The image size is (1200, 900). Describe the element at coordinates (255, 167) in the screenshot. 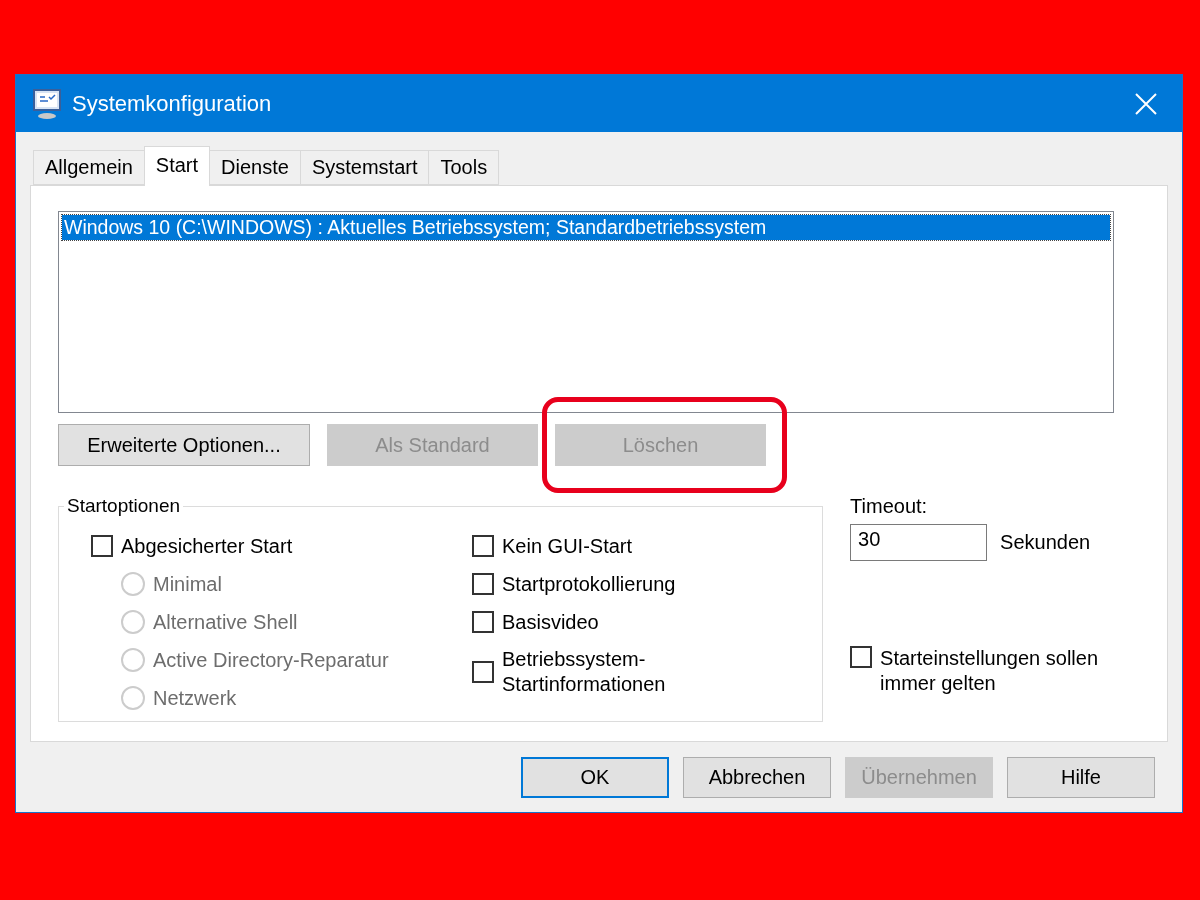

I see `tab: Dienste` at that location.